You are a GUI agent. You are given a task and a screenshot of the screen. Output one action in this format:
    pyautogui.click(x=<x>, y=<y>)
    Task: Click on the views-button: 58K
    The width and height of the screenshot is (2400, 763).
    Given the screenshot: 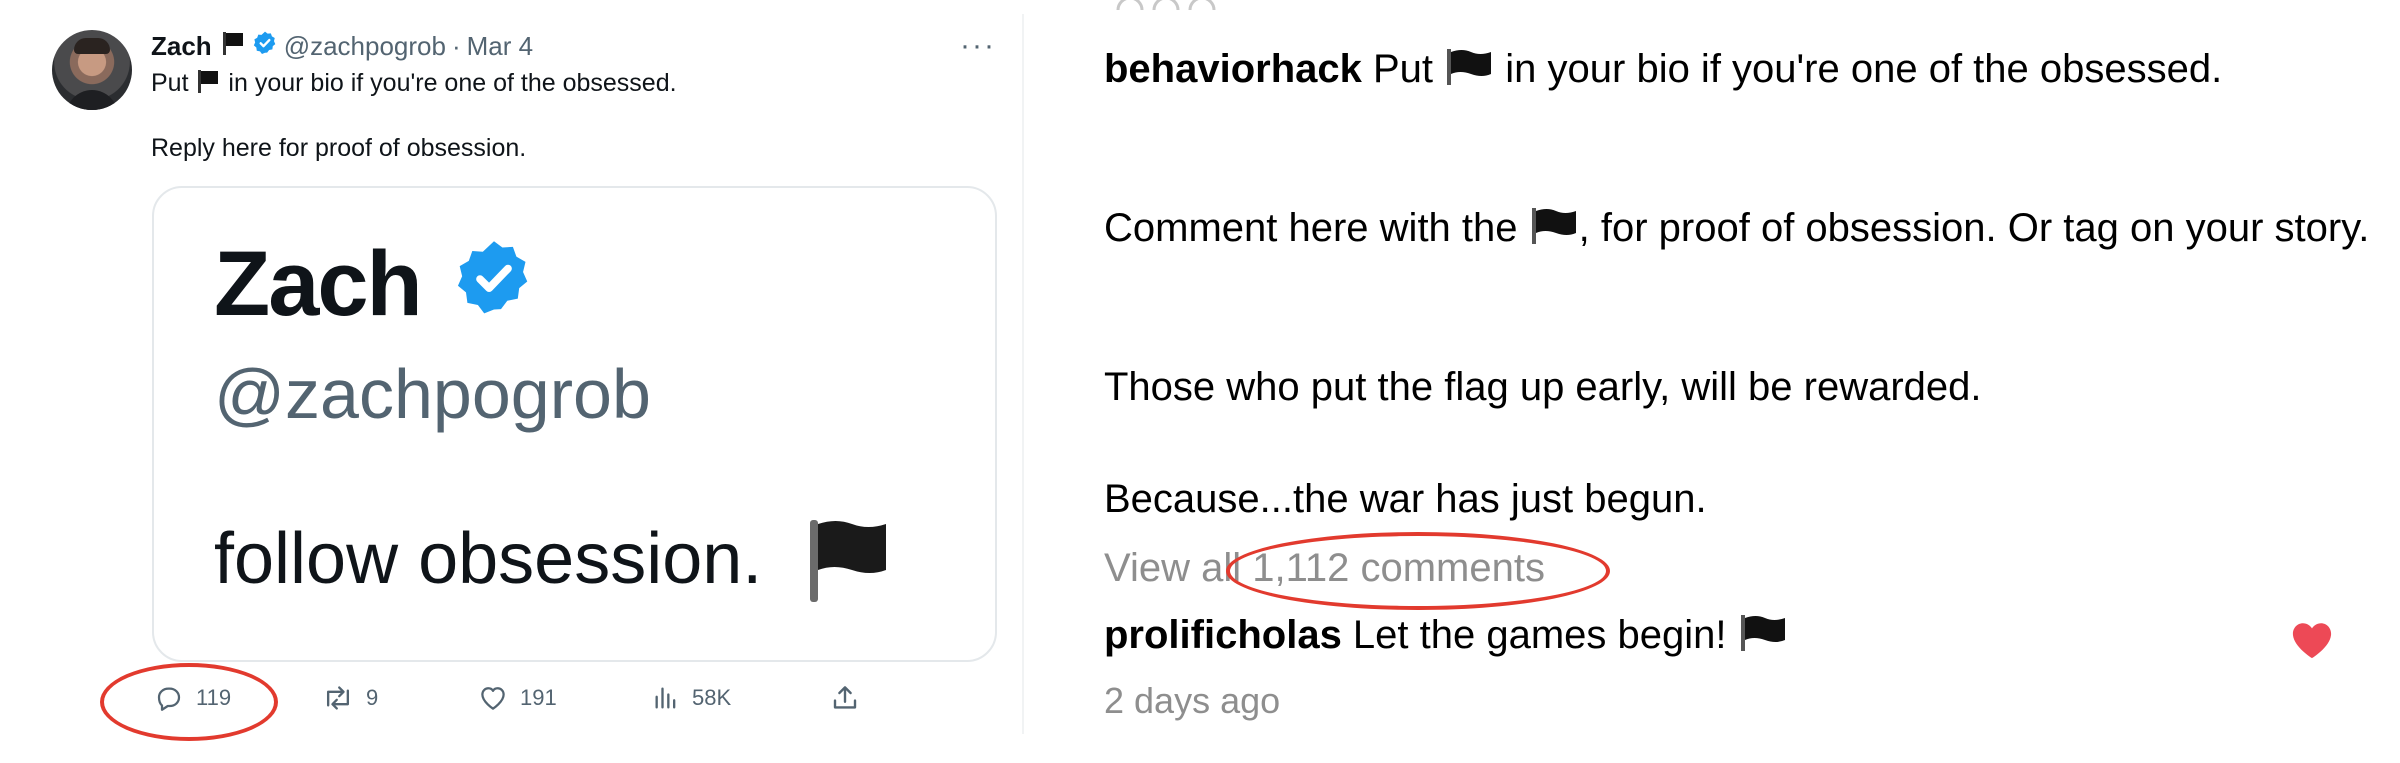 What is the action you would take?
    pyautogui.click(x=691, y=698)
    